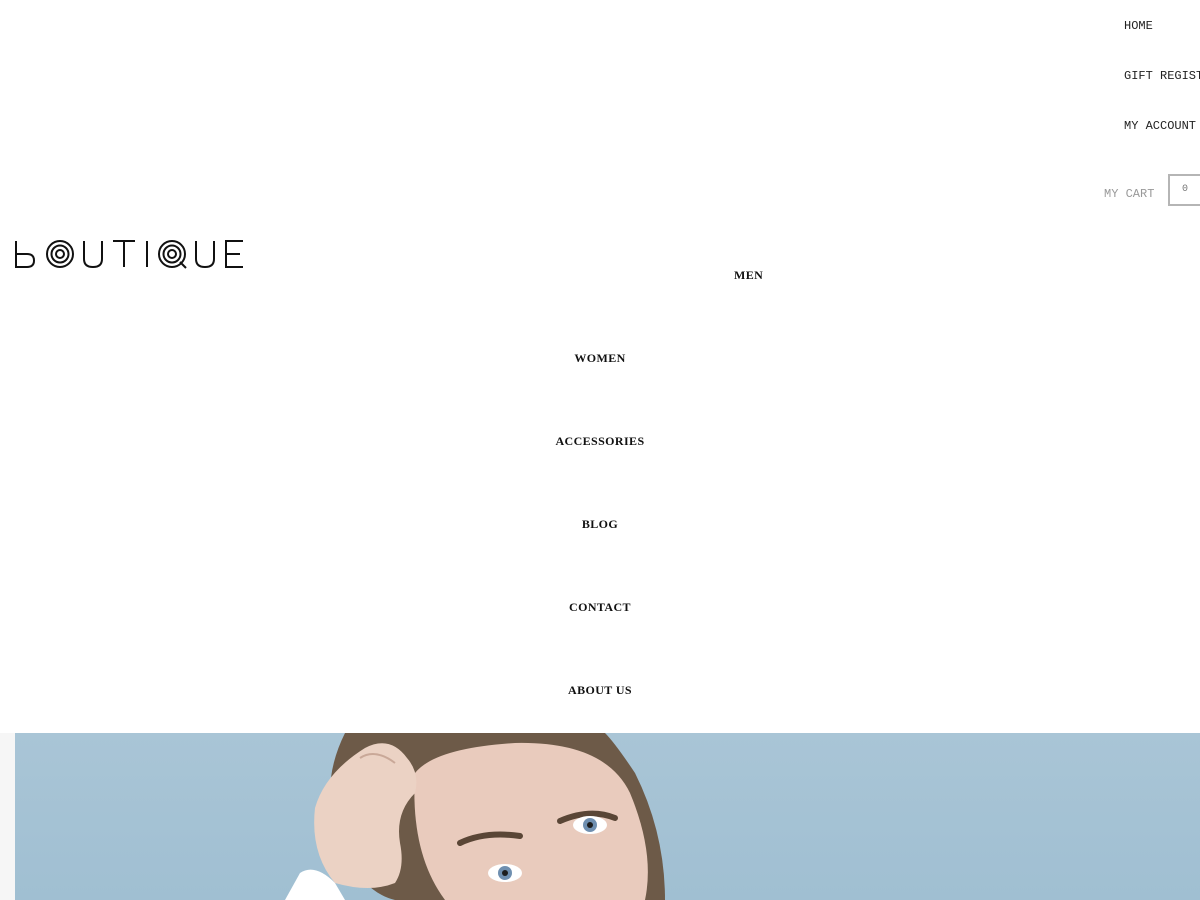  I want to click on home-link: HOME, so click(1162, 26).